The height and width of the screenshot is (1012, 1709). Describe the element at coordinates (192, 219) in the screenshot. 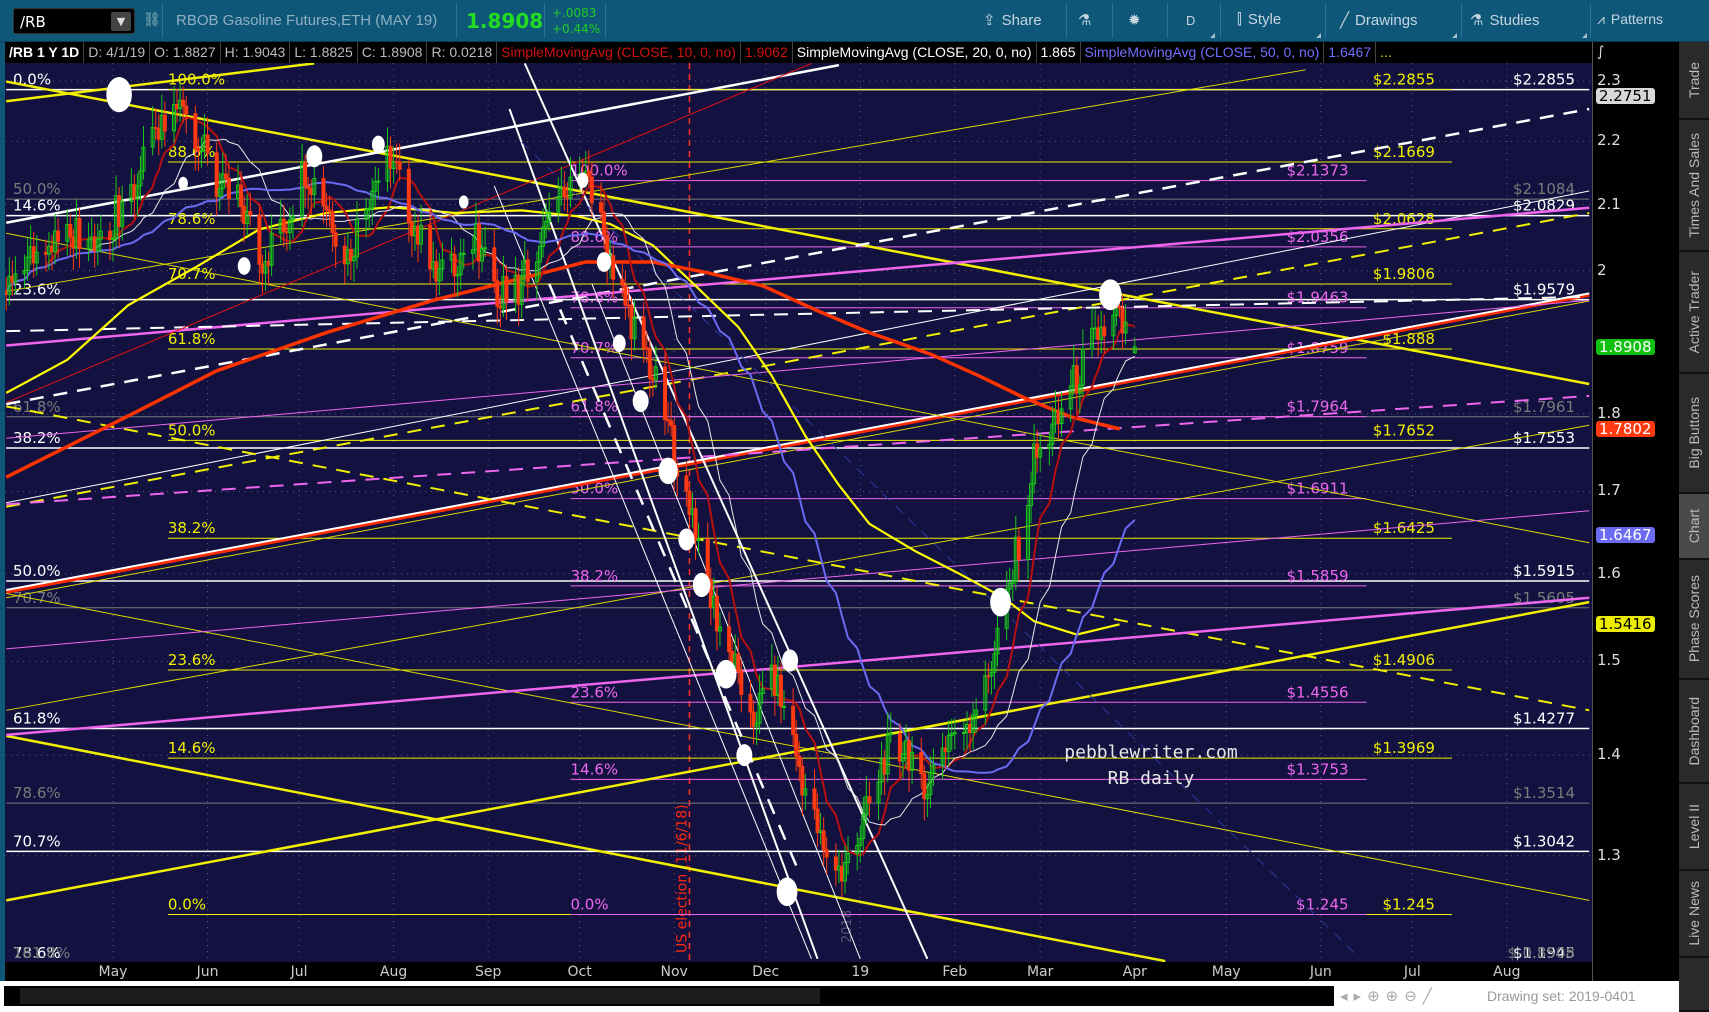

I see `yellow-fib-pct-label: 78.6%` at that location.